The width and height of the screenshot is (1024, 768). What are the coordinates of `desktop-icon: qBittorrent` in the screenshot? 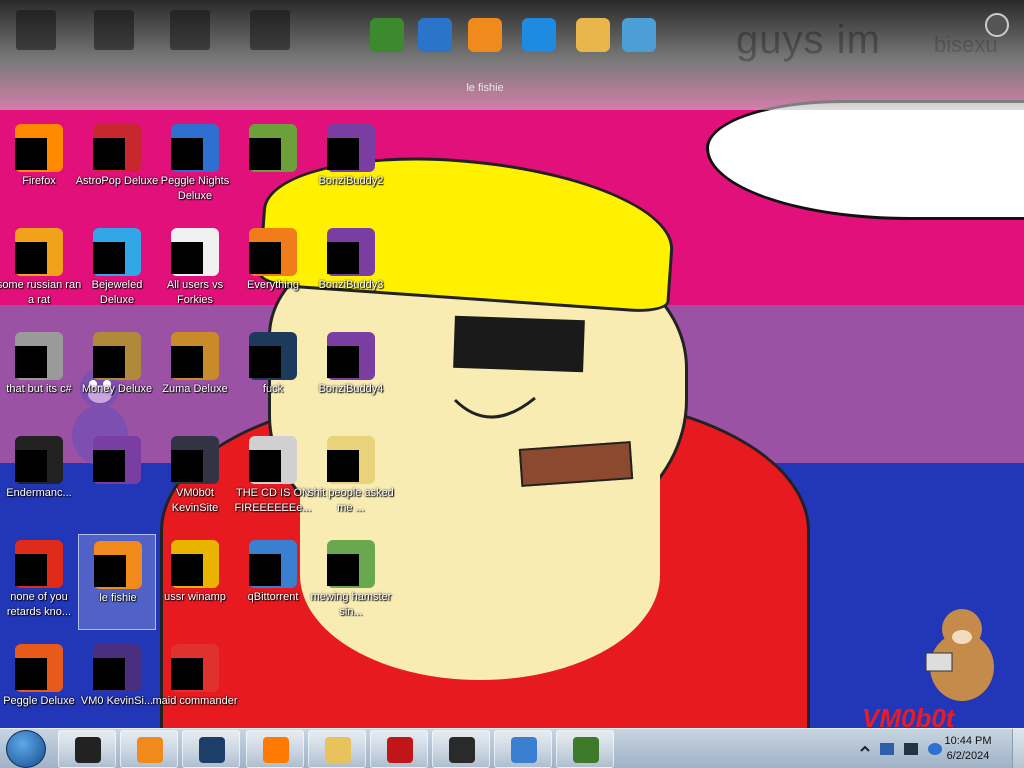 It's located at (273, 582).